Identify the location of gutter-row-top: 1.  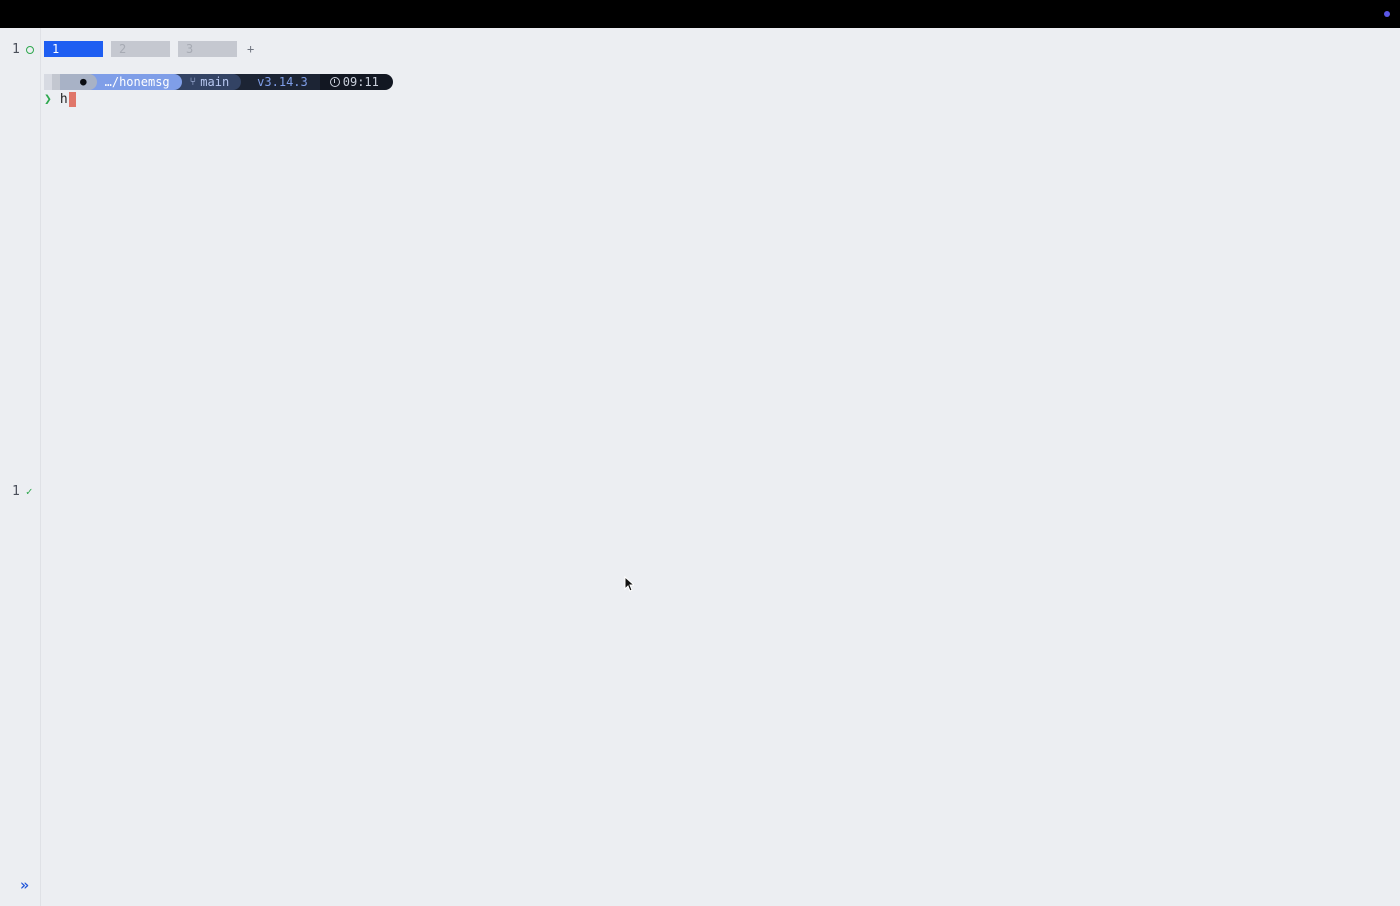
(23, 49).